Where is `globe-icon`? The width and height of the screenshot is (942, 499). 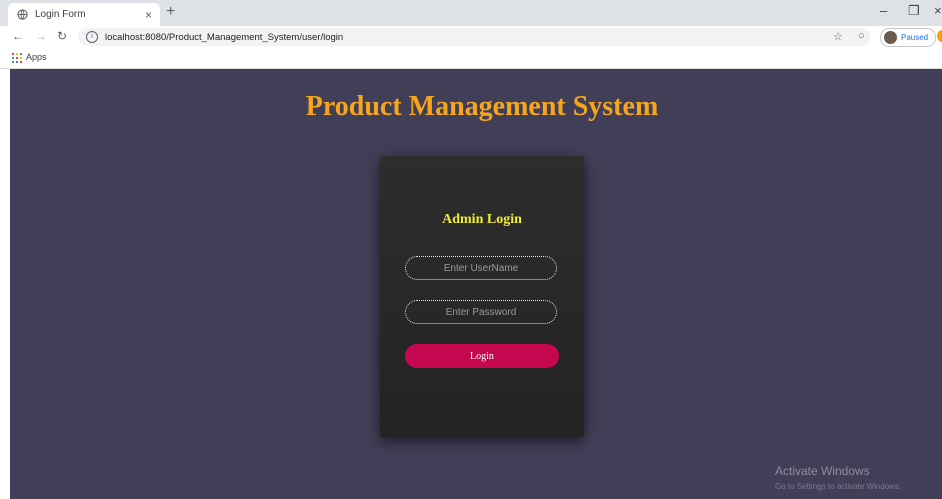
globe-icon is located at coordinates (22, 15).